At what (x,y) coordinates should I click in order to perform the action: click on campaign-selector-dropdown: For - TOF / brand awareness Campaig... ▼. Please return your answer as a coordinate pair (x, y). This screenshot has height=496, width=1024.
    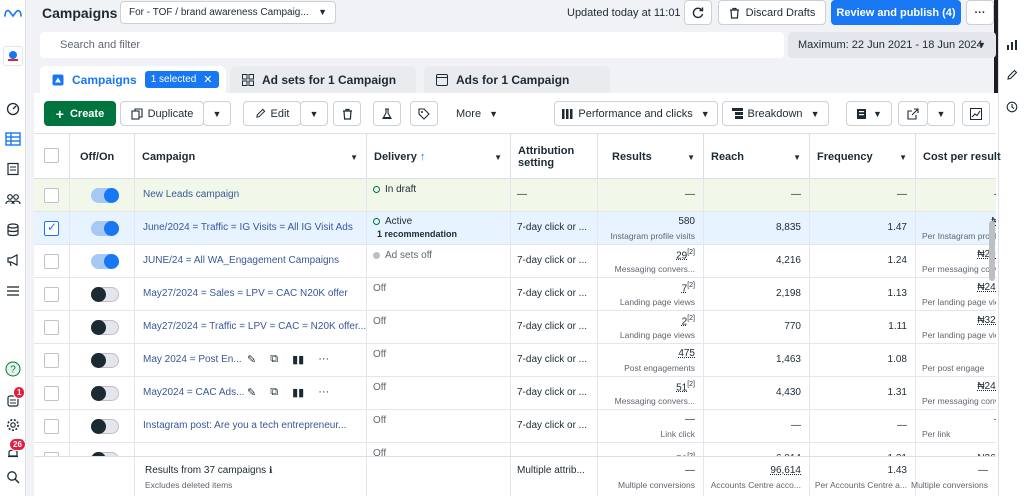
    Looking at the image, I should click on (228, 12).